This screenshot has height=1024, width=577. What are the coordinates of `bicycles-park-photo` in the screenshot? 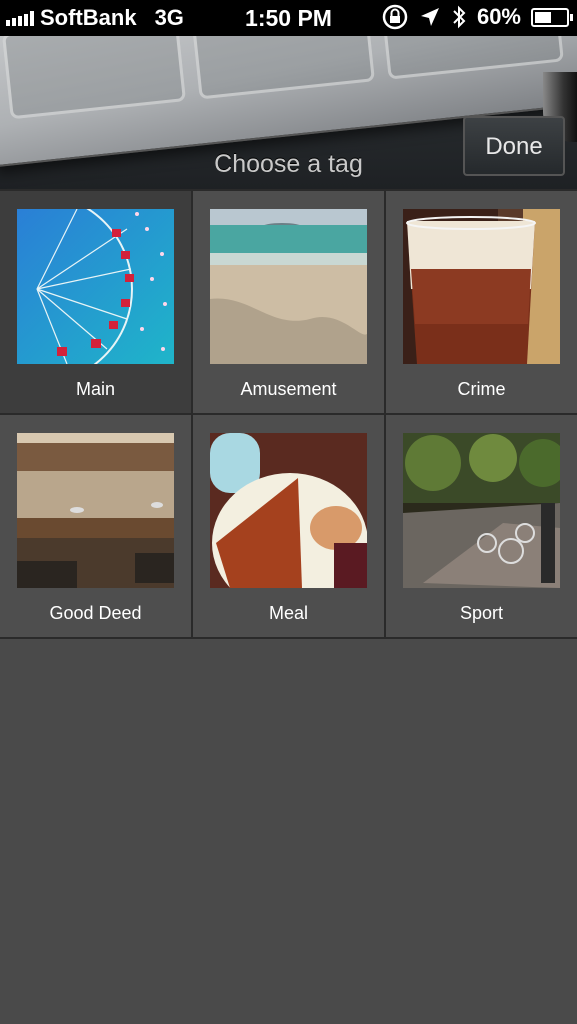 It's located at (481, 510).